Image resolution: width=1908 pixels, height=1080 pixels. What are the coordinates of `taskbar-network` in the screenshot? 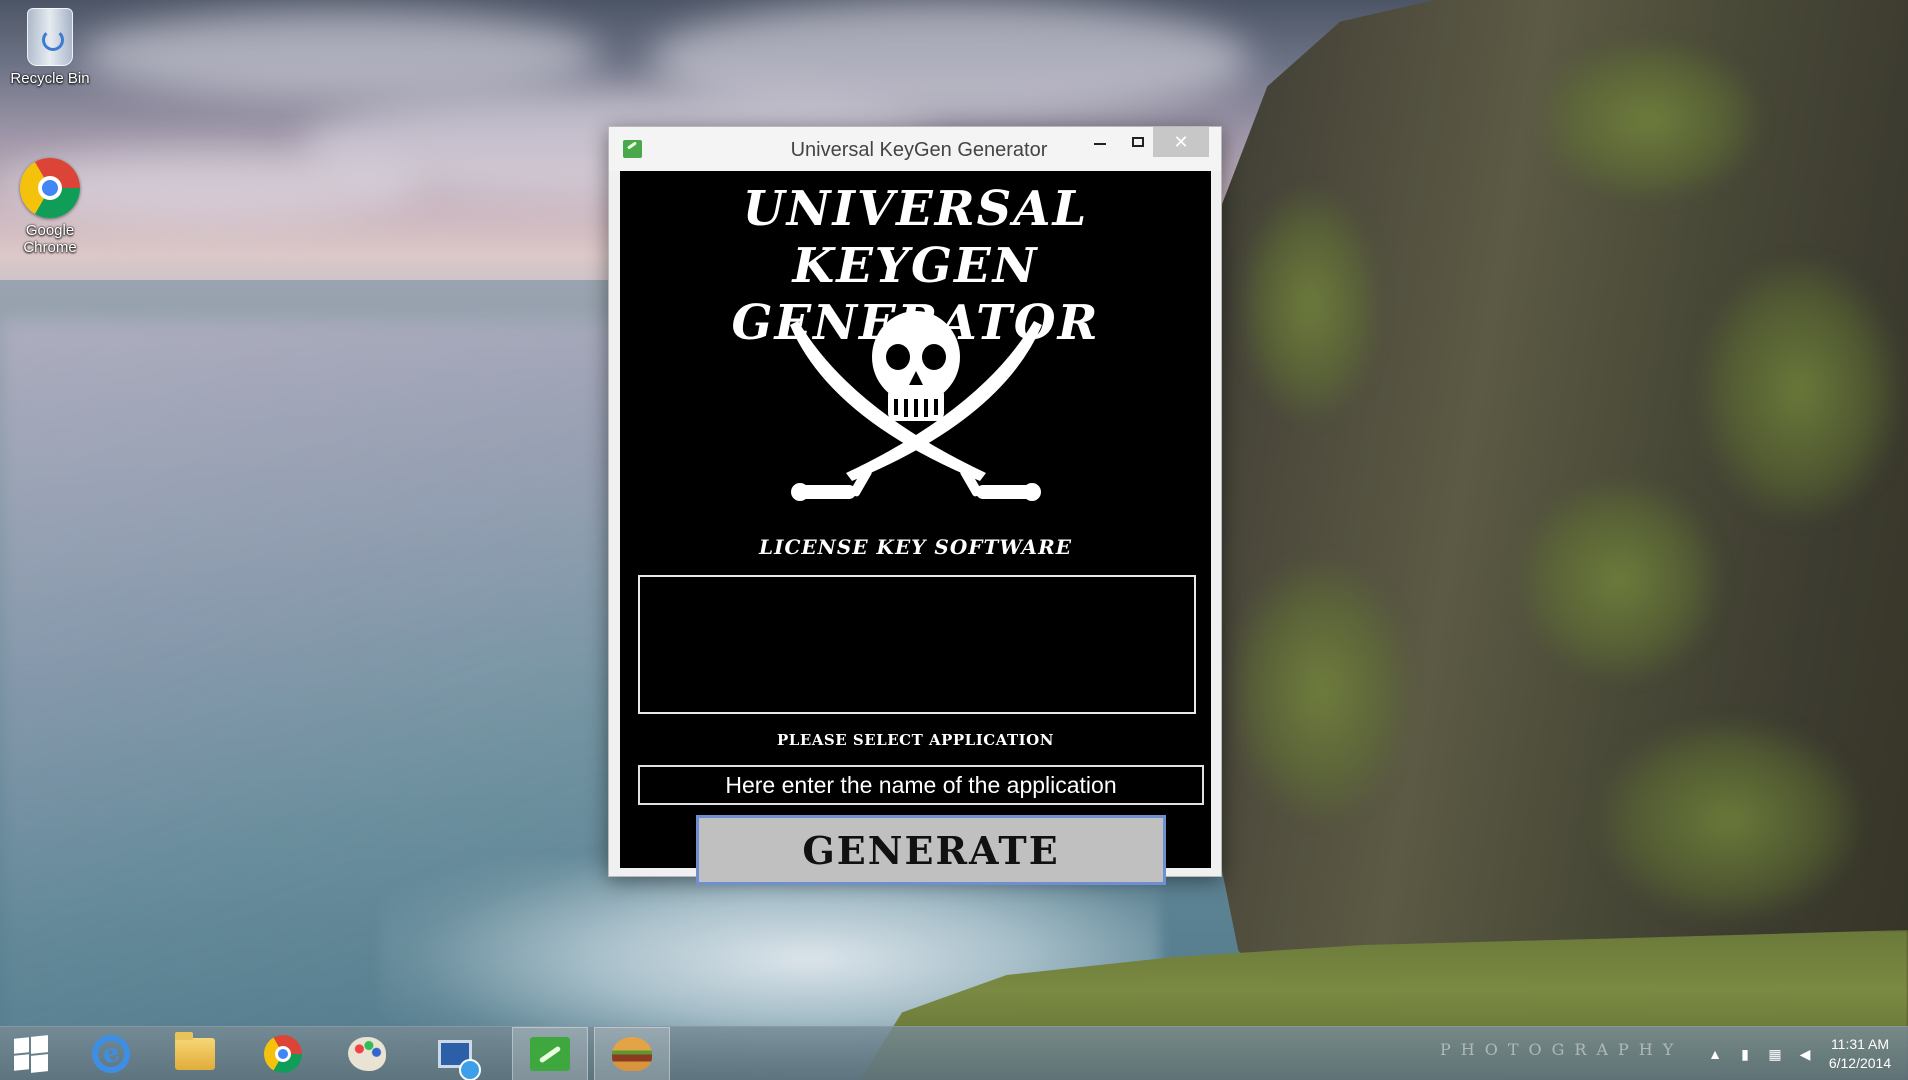 It's located at (455, 1053).